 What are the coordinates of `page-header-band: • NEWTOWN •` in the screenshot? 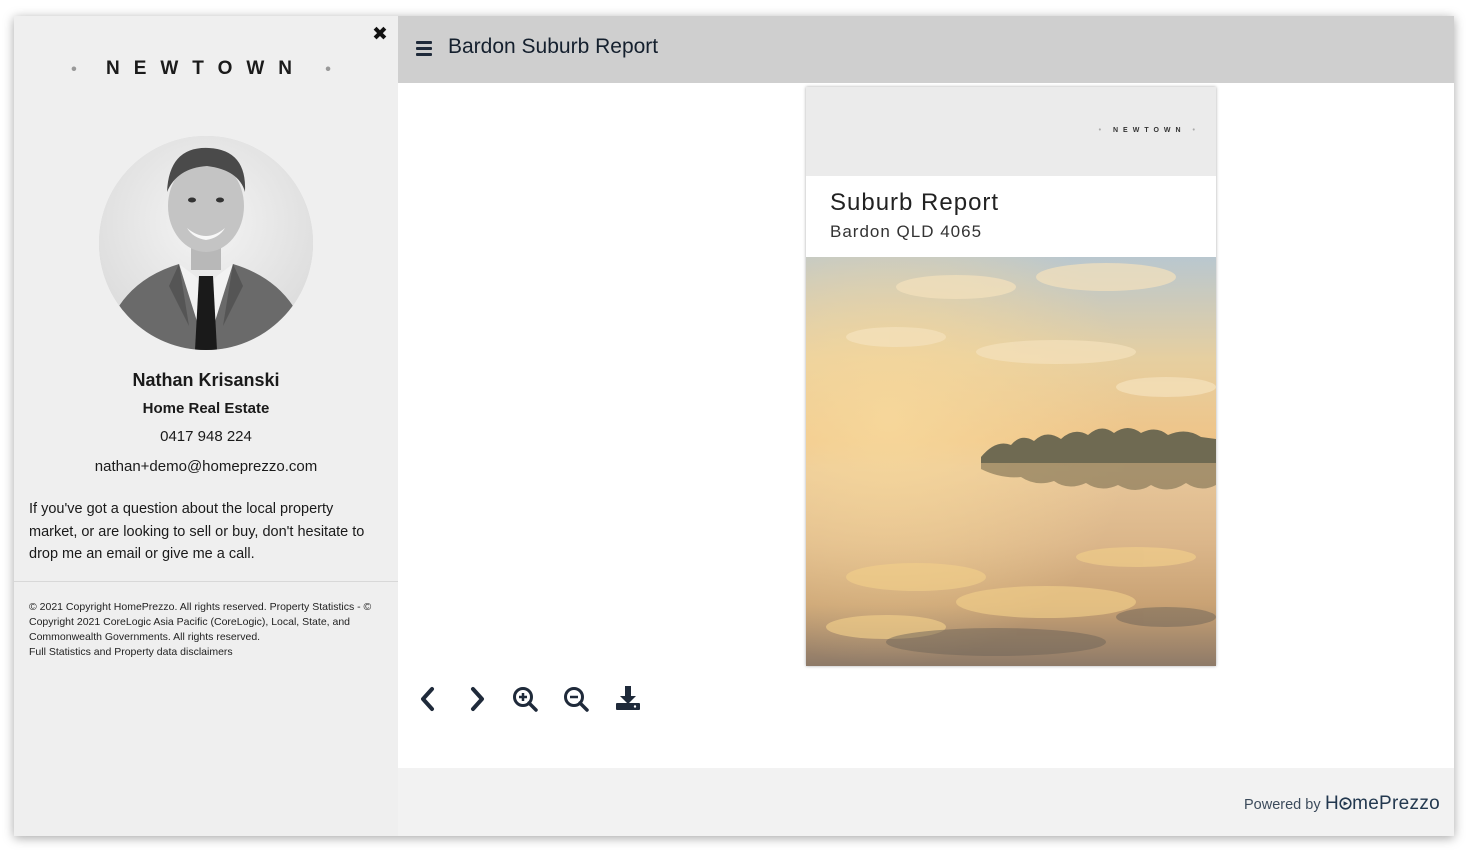 It's located at (1011, 131).